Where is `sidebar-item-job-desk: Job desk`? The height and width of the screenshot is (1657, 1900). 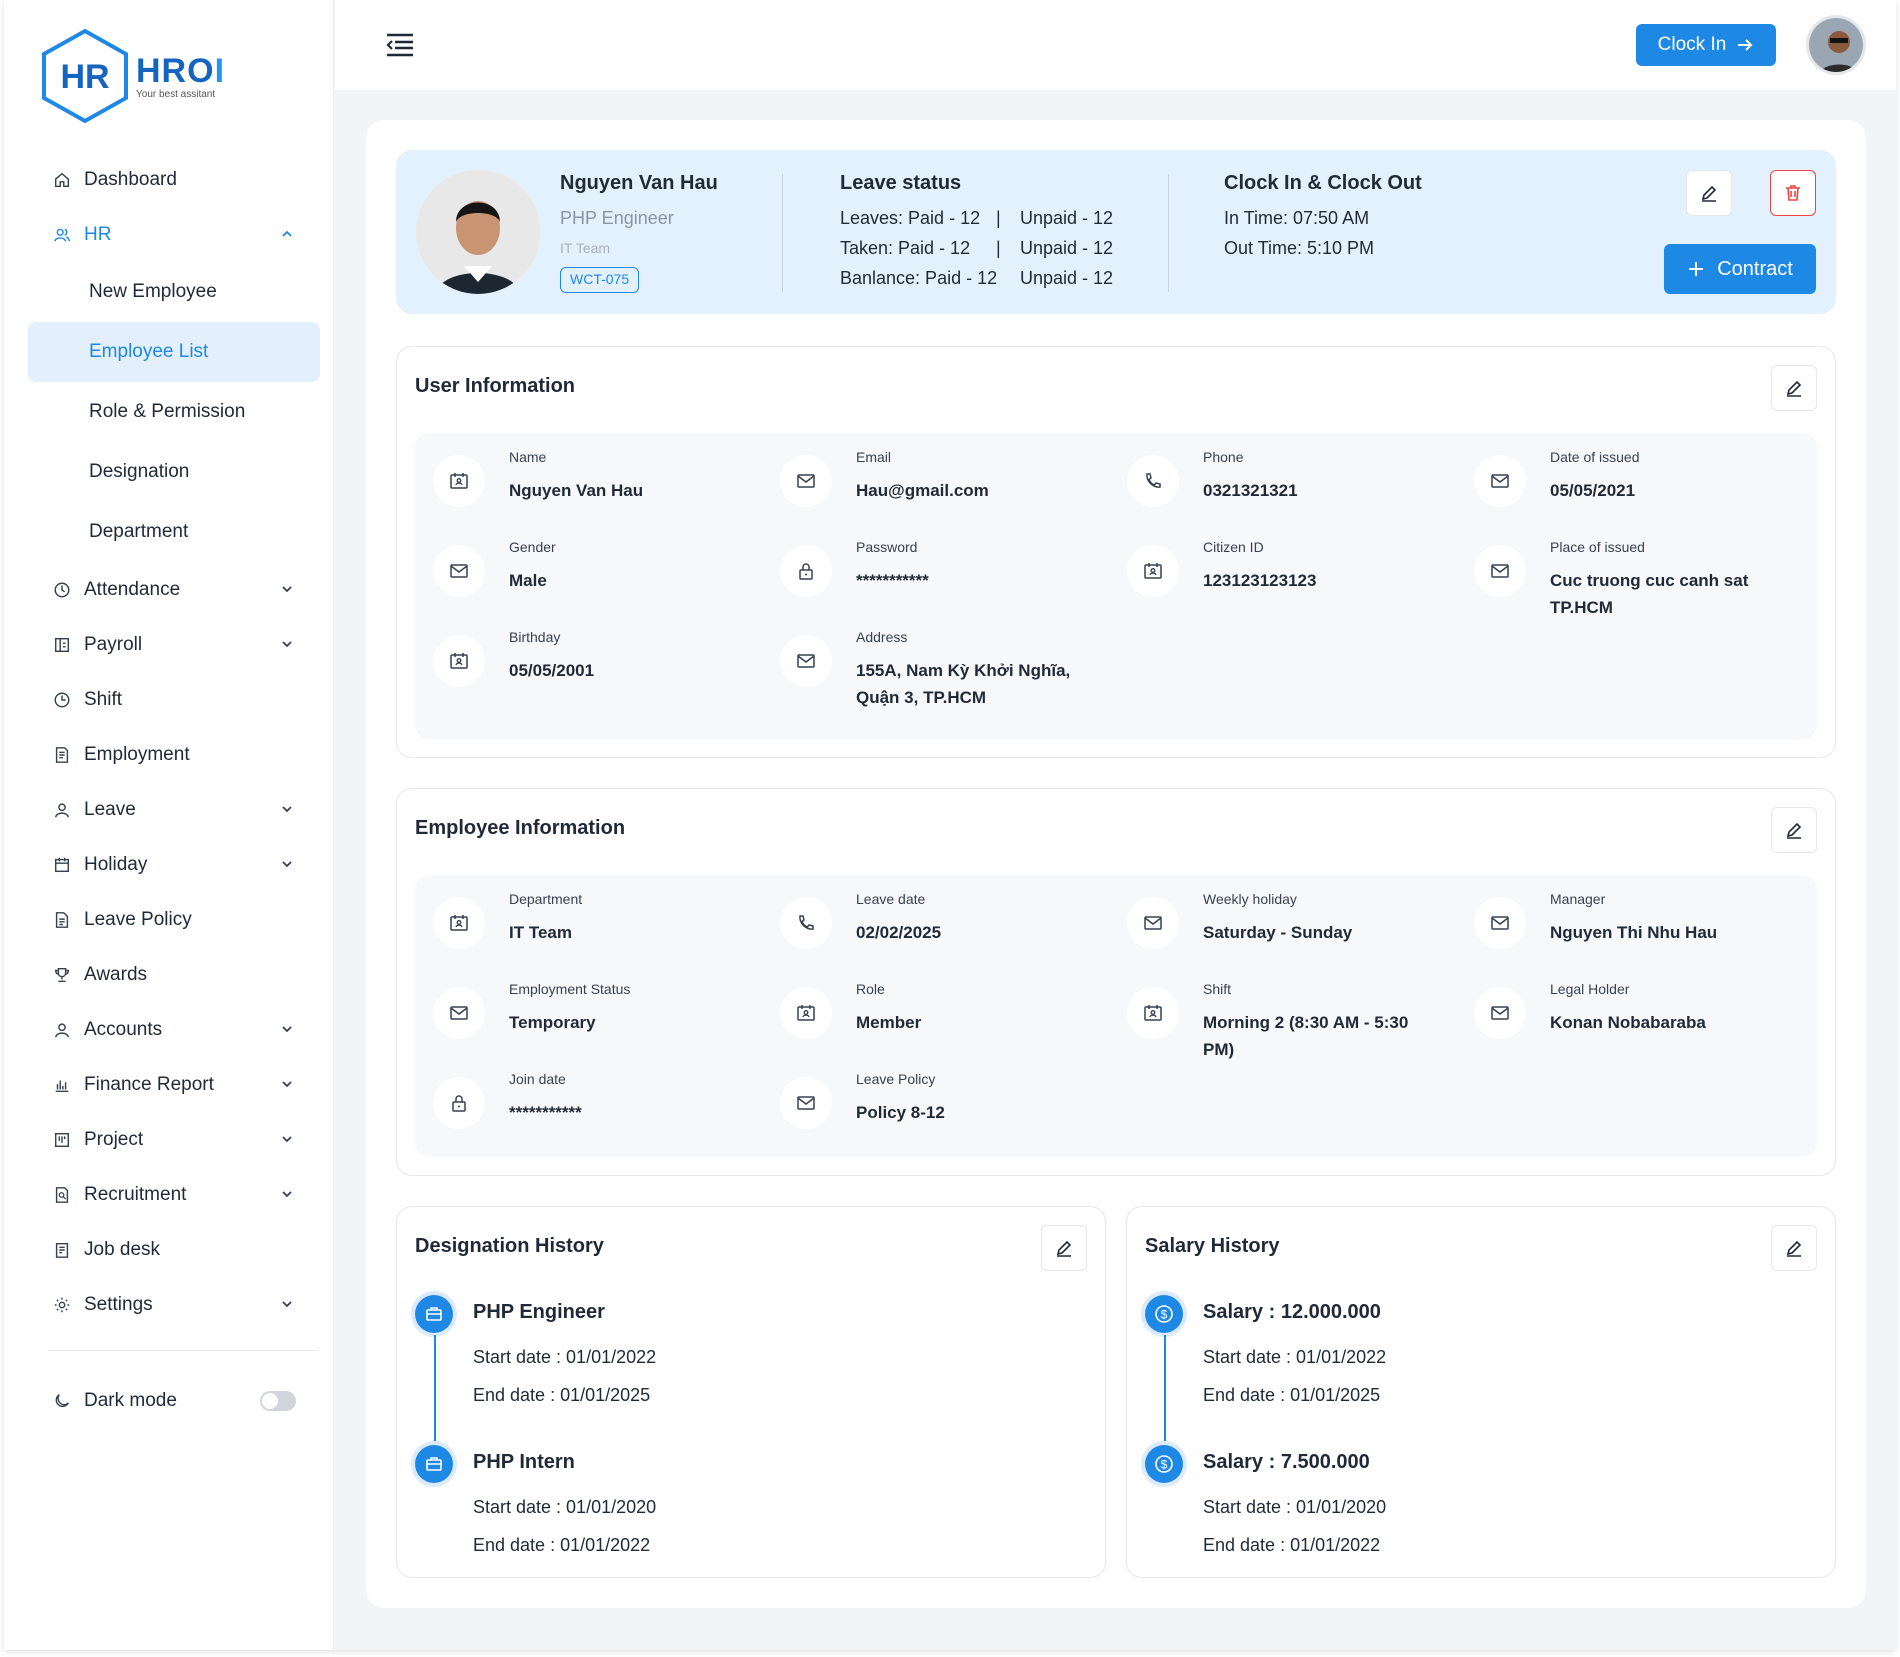 sidebar-item-job-desk: Job desk is located at coordinates (174, 1249).